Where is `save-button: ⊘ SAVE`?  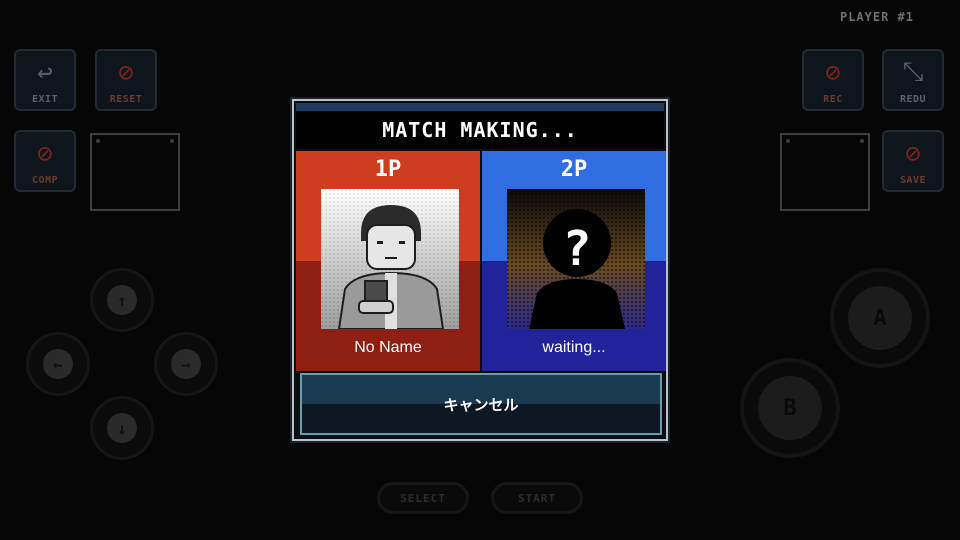 save-button: ⊘ SAVE is located at coordinates (913, 161).